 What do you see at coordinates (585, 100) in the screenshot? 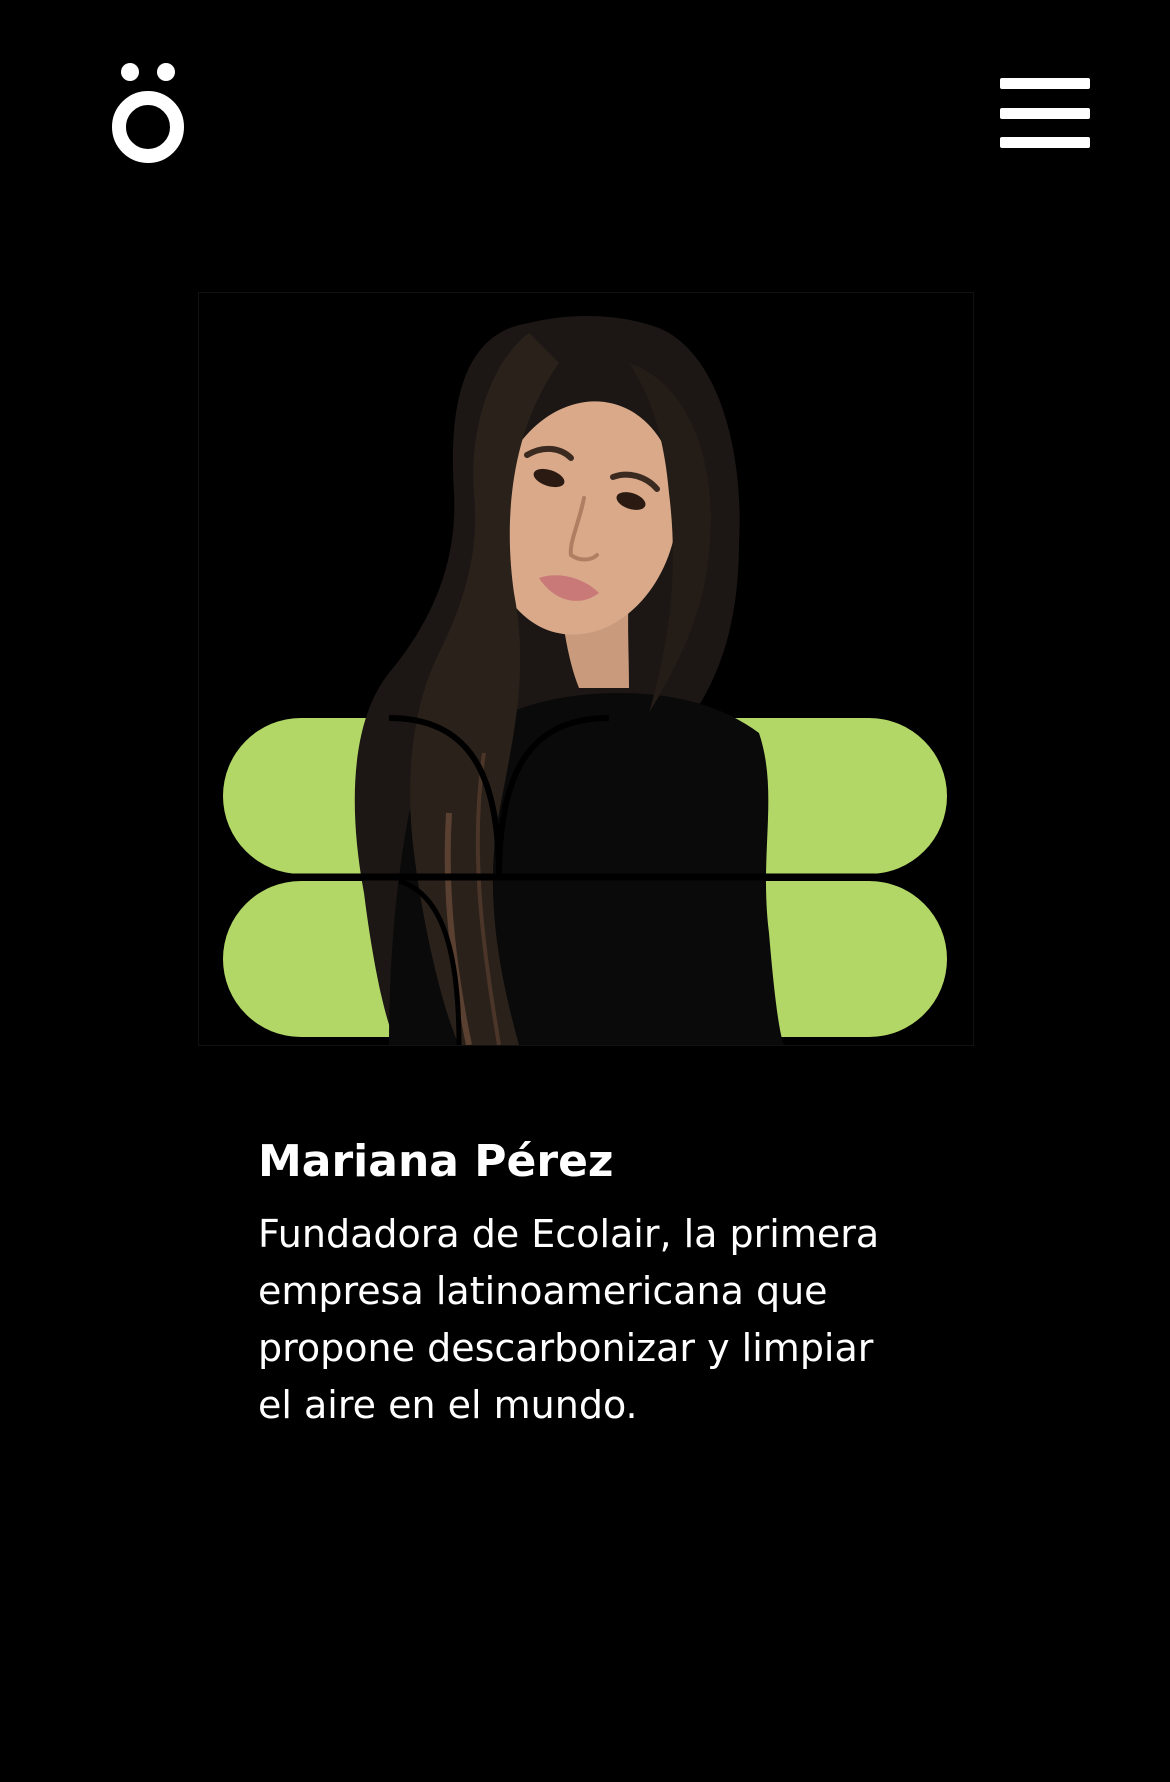
I see `site-header` at bounding box center [585, 100].